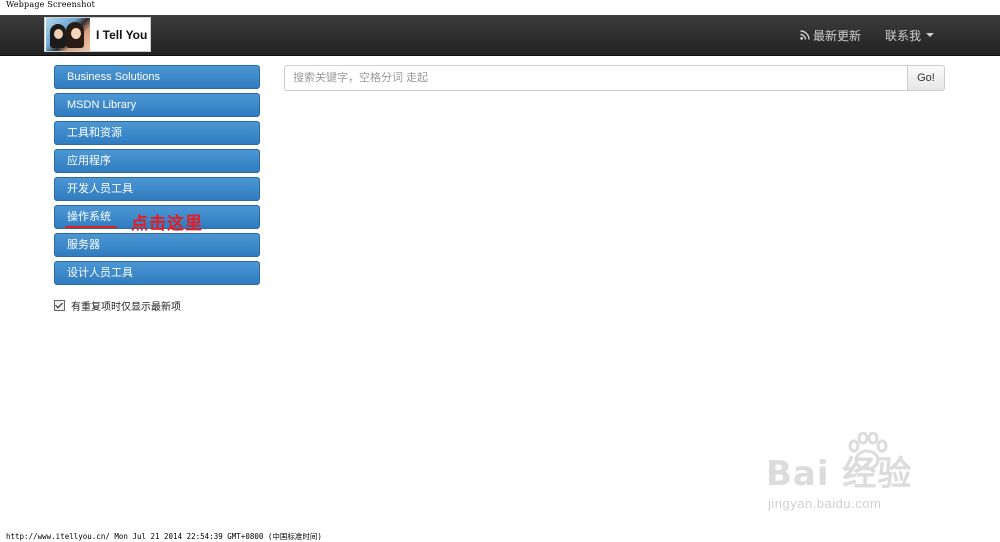  What do you see at coordinates (94, 133) in the screenshot?
I see `sidebar-item-label: 工具和资源` at bounding box center [94, 133].